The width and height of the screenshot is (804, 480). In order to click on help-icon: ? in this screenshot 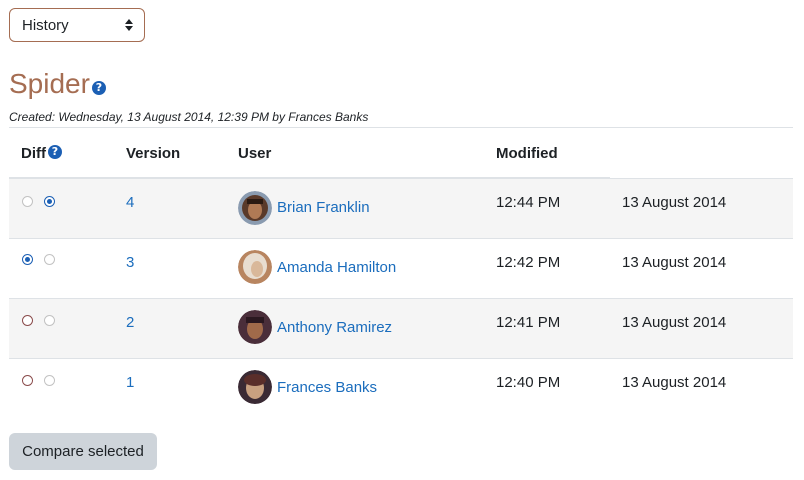, I will do `click(98, 87)`.